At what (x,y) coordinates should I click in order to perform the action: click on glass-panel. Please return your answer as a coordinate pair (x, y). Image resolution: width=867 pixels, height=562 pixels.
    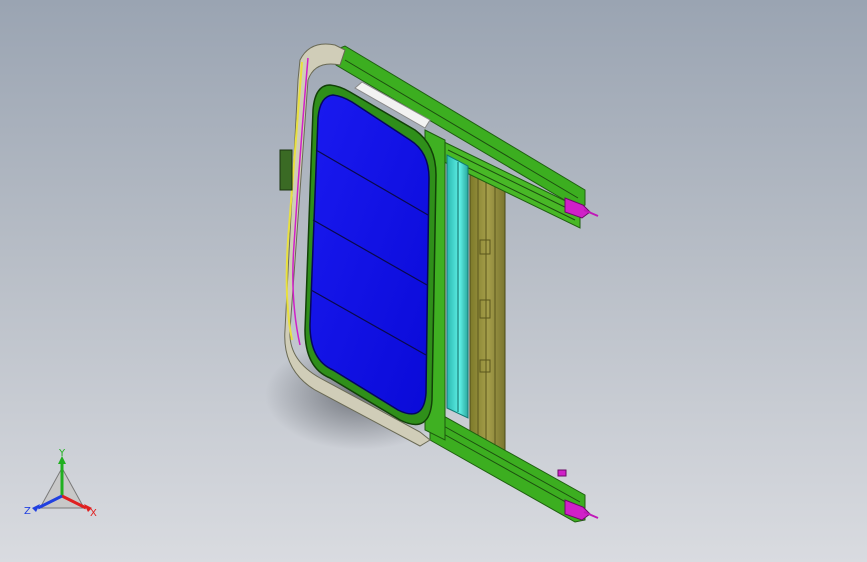
    Looking at the image, I should click on (369, 254).